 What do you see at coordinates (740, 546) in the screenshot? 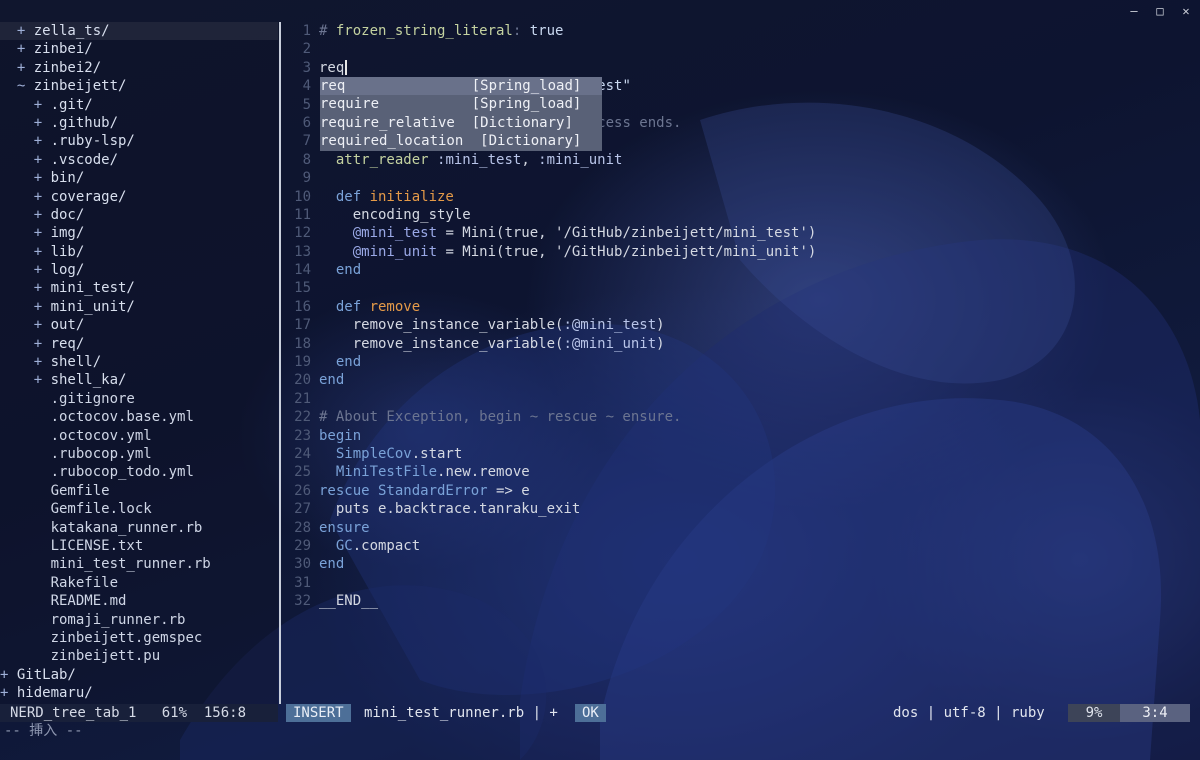
I see `code-line: 29 GC.compact` at bounding box center [740, 546].